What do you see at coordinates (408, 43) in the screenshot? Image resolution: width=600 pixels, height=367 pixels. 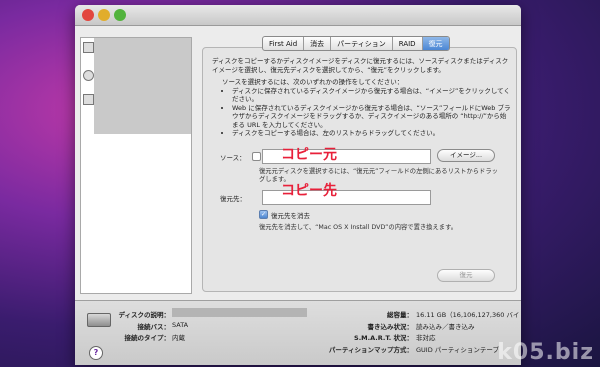 I see `tab-raid: RAID` at bounding box center [408, 43].